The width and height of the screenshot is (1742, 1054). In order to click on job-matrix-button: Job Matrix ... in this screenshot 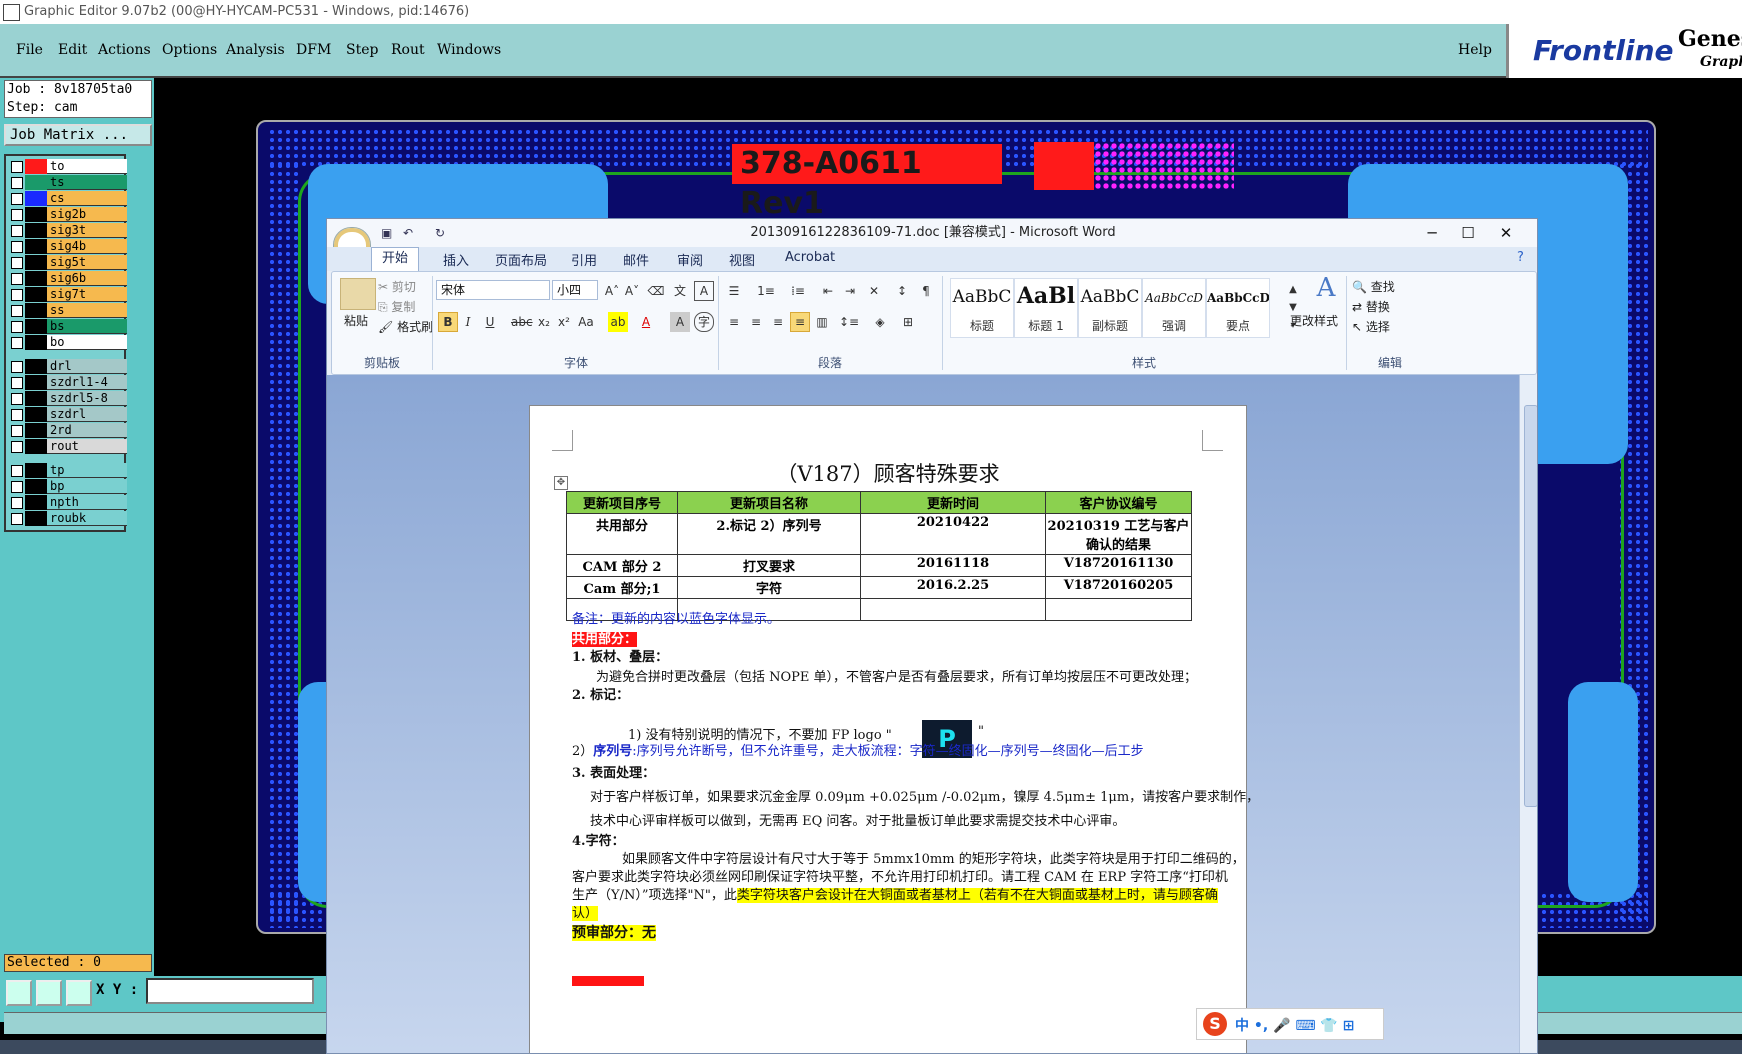, I will do `click(78, 135)`.